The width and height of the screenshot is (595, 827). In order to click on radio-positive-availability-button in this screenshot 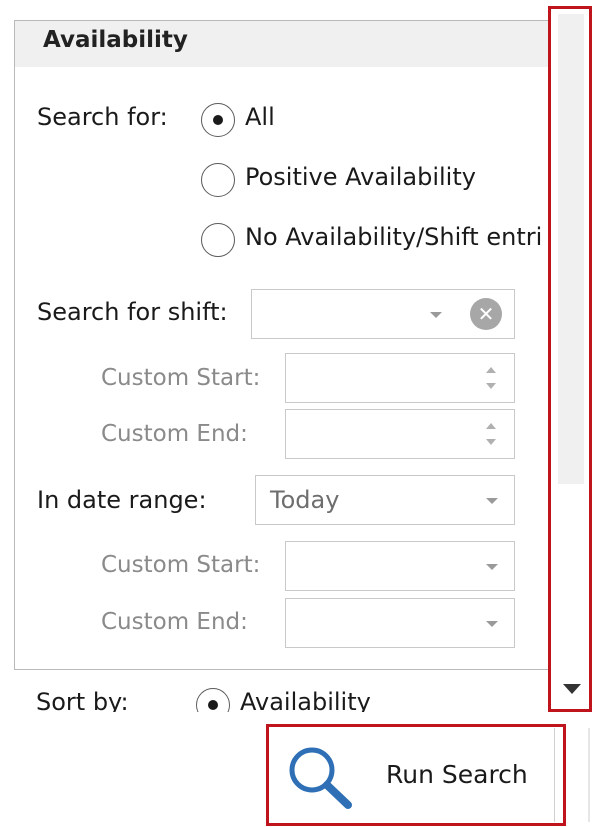, I will do `click(218, 180)`.